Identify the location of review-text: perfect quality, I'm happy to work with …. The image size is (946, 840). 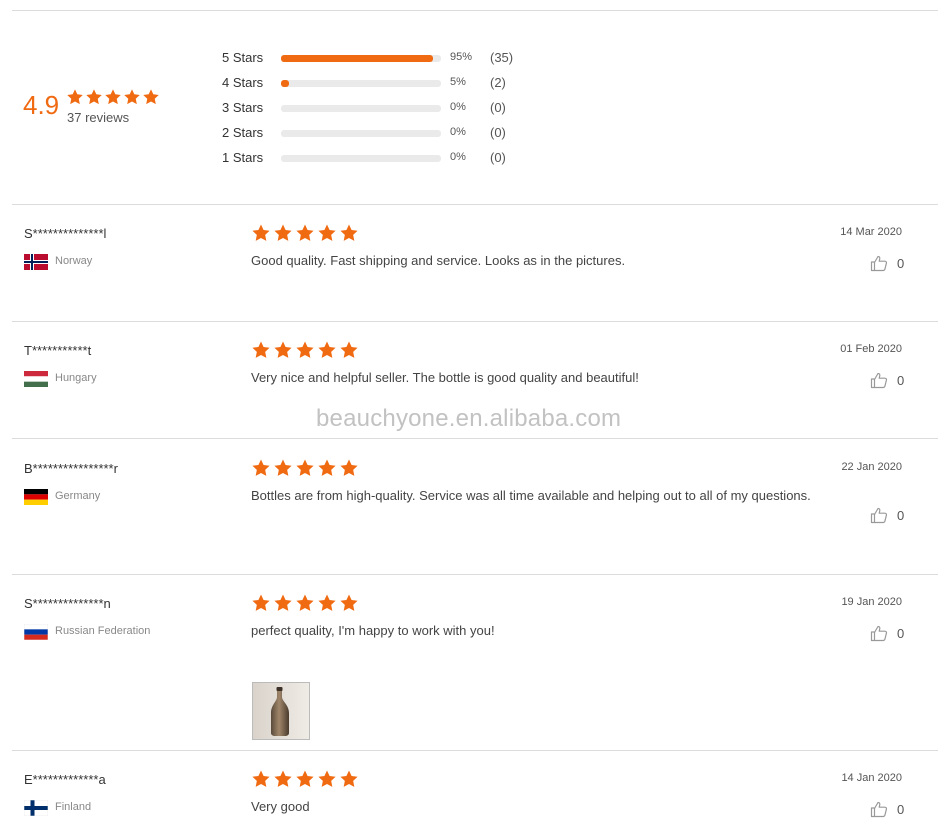
(373, 630).